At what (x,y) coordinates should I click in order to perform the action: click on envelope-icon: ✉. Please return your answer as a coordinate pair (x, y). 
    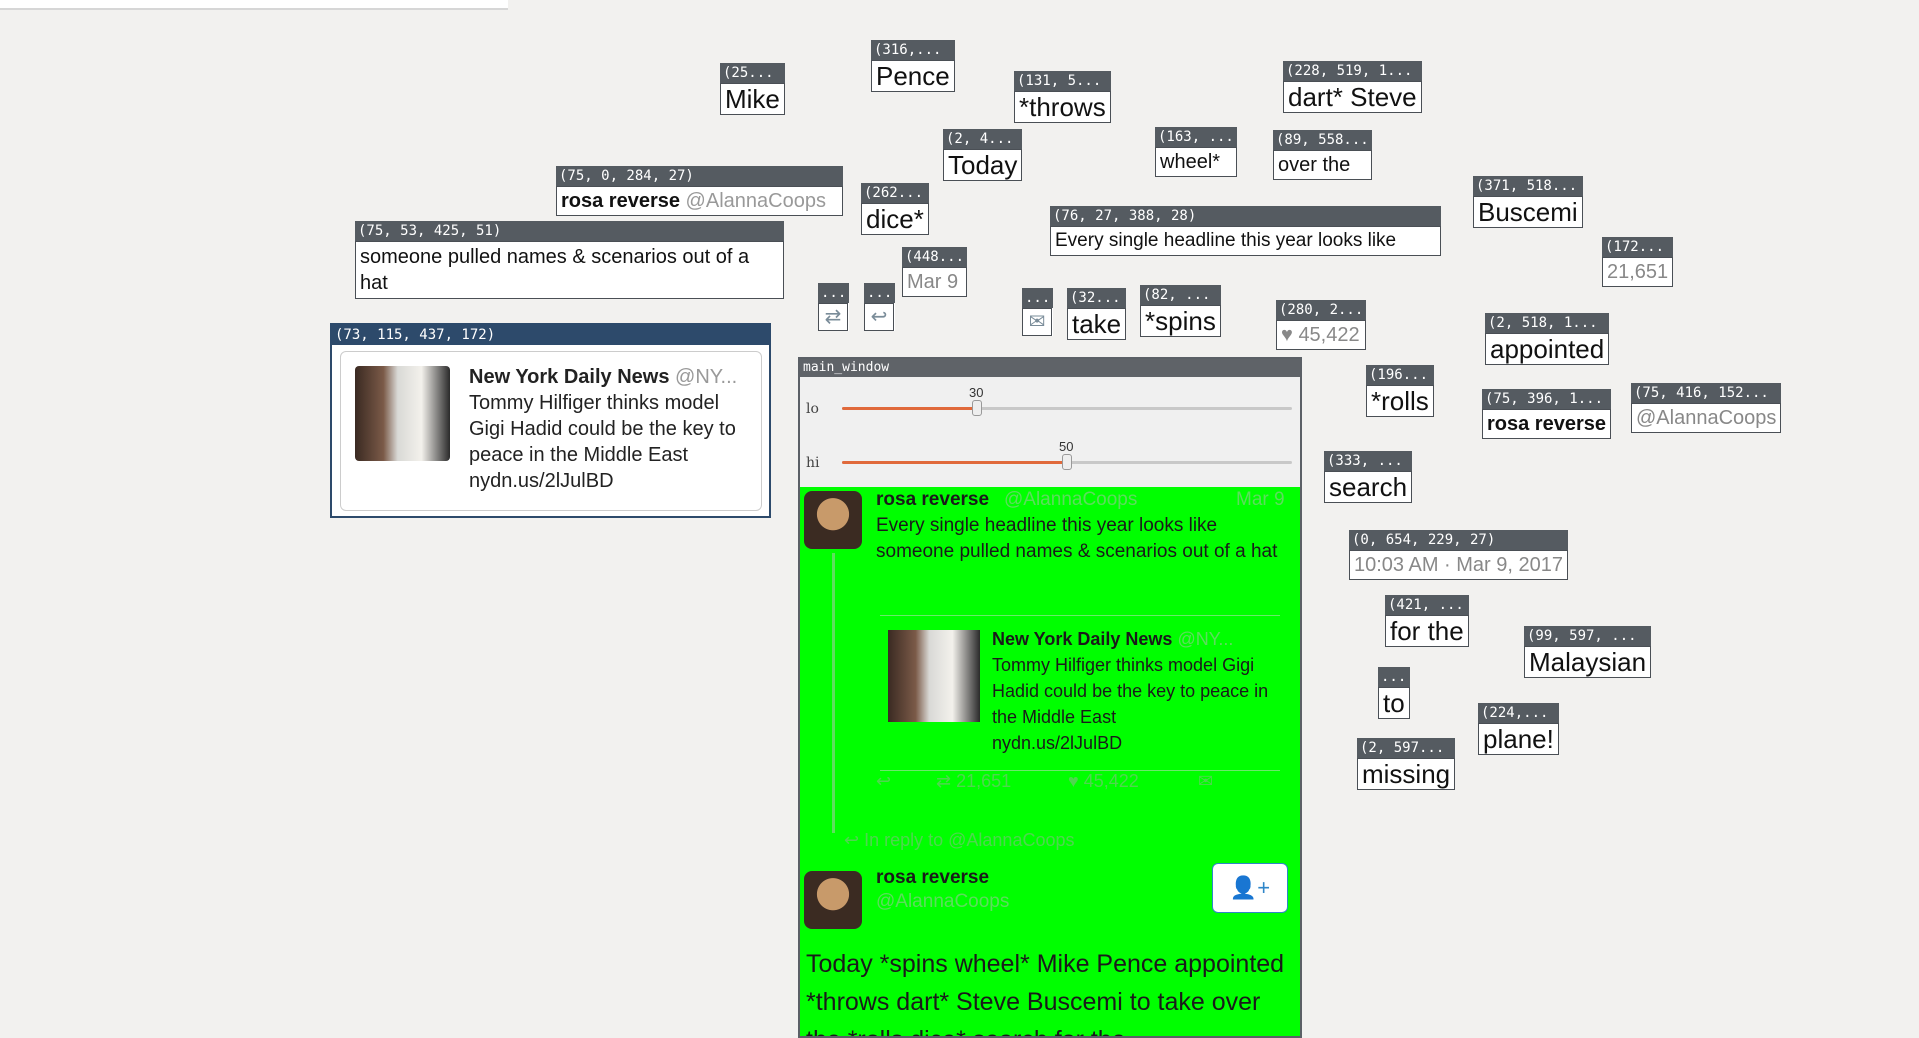
    Looking at the image, I should click on (1205, 781).